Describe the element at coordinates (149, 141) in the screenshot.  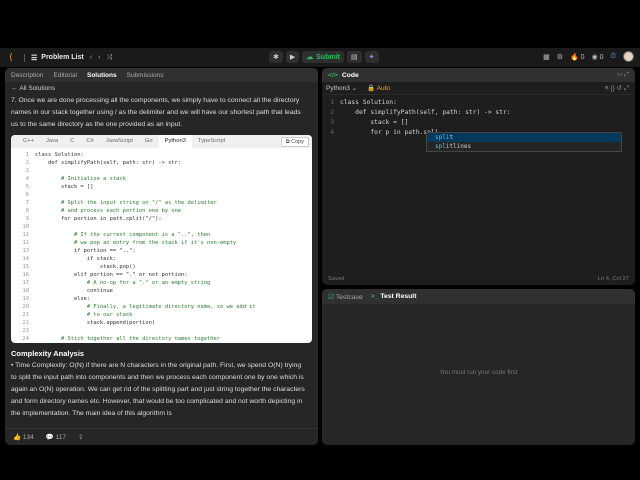
I see `lang-tab-go: Go` at that location.